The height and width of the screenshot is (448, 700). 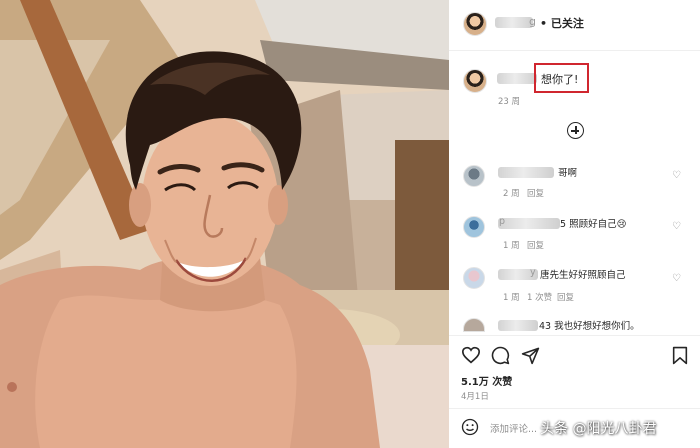 I want to click on highlight-box, so click(x=561, y=78).